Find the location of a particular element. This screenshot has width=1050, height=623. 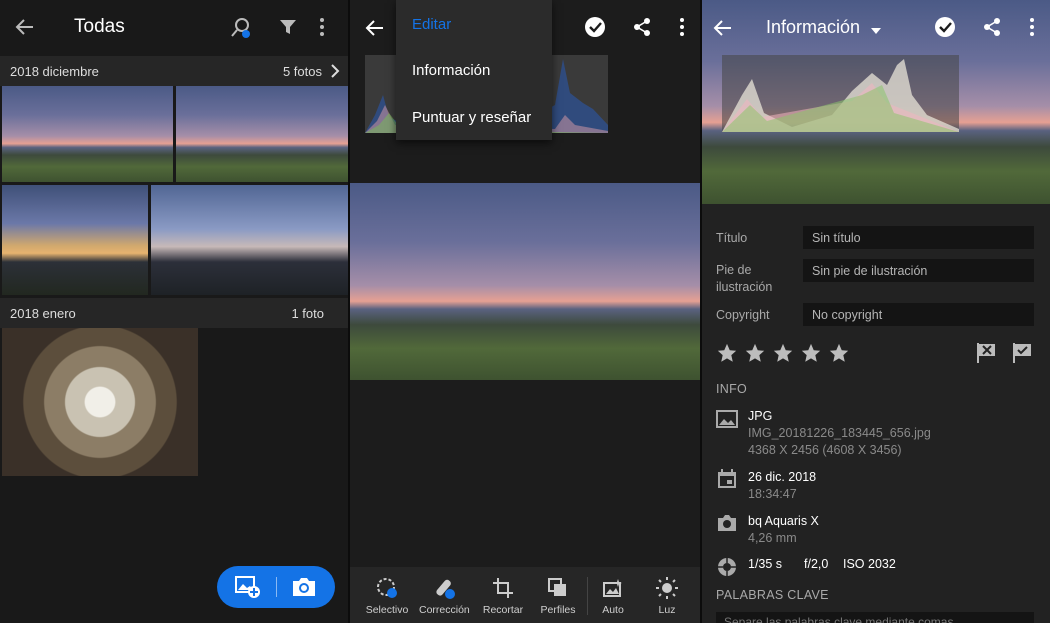

info-title: Información is located at coordinates (813, 27).